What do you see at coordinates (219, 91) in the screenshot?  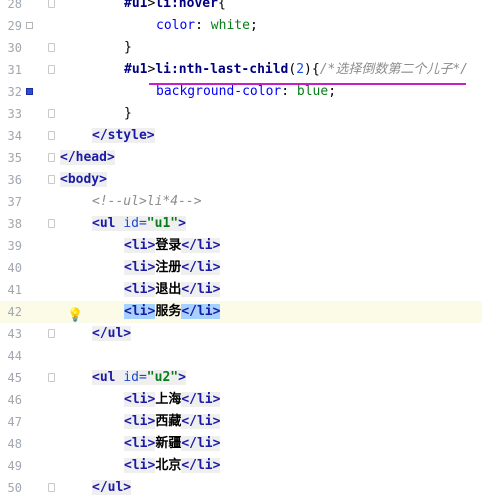 I see `code-token: background-color` at bounding box center [219, 91].